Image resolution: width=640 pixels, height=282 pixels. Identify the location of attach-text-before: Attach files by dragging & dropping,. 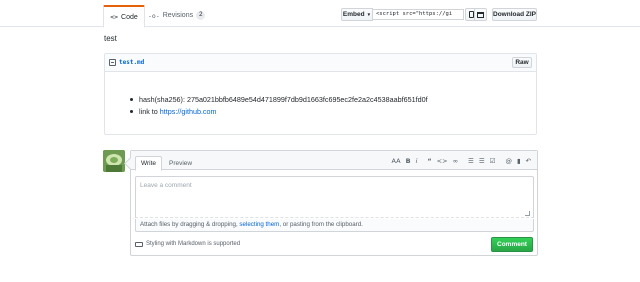
(190, 224).